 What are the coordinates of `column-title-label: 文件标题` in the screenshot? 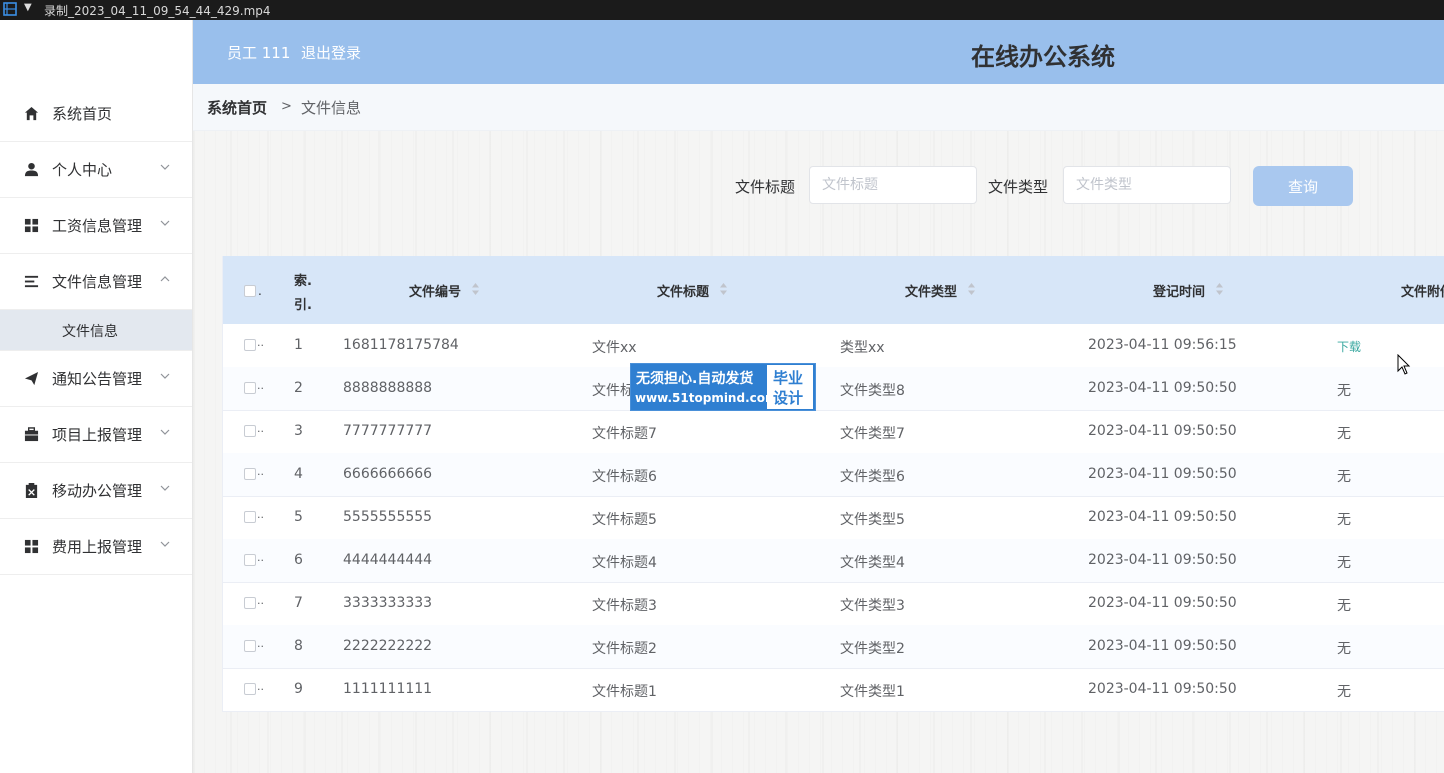 It's located at (683, 292).